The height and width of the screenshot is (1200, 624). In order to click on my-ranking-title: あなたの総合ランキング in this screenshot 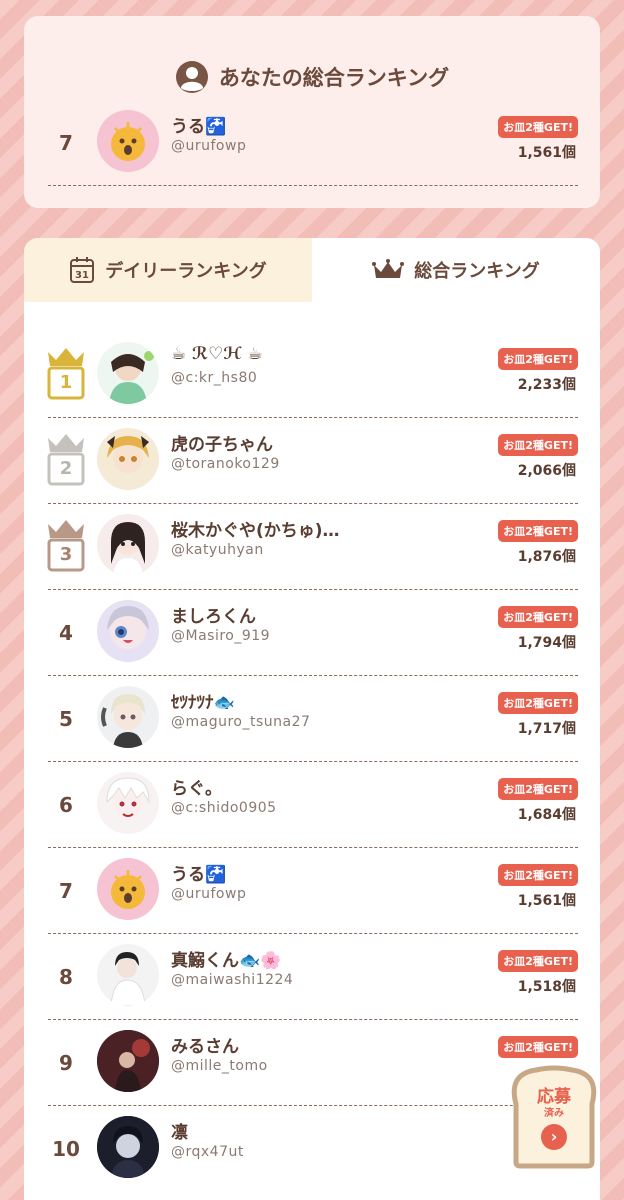, I will do `click(312, 77)`.